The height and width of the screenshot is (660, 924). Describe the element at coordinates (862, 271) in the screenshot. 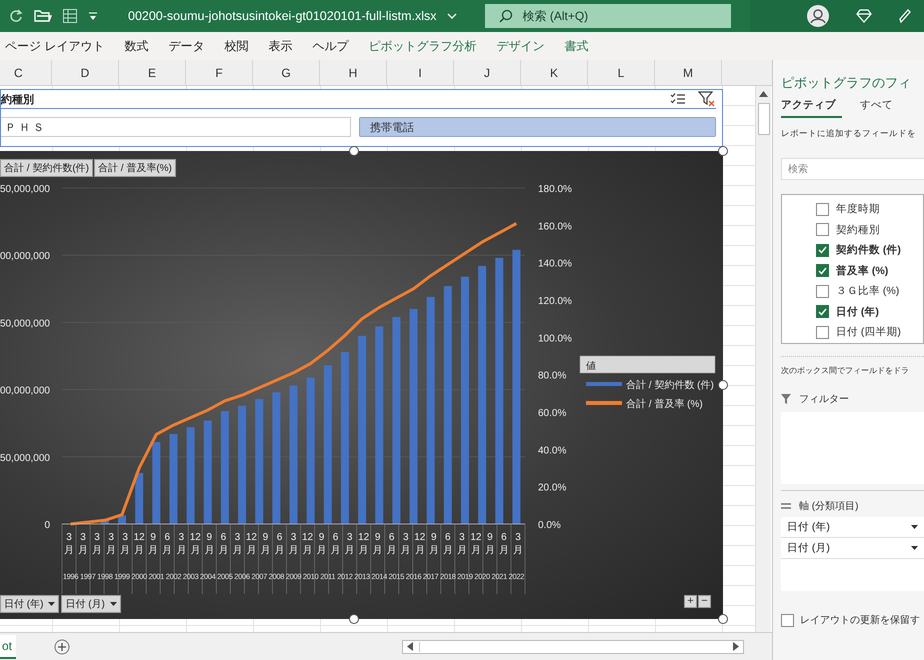

I see `field-label: 普及率 (%)` at that location.